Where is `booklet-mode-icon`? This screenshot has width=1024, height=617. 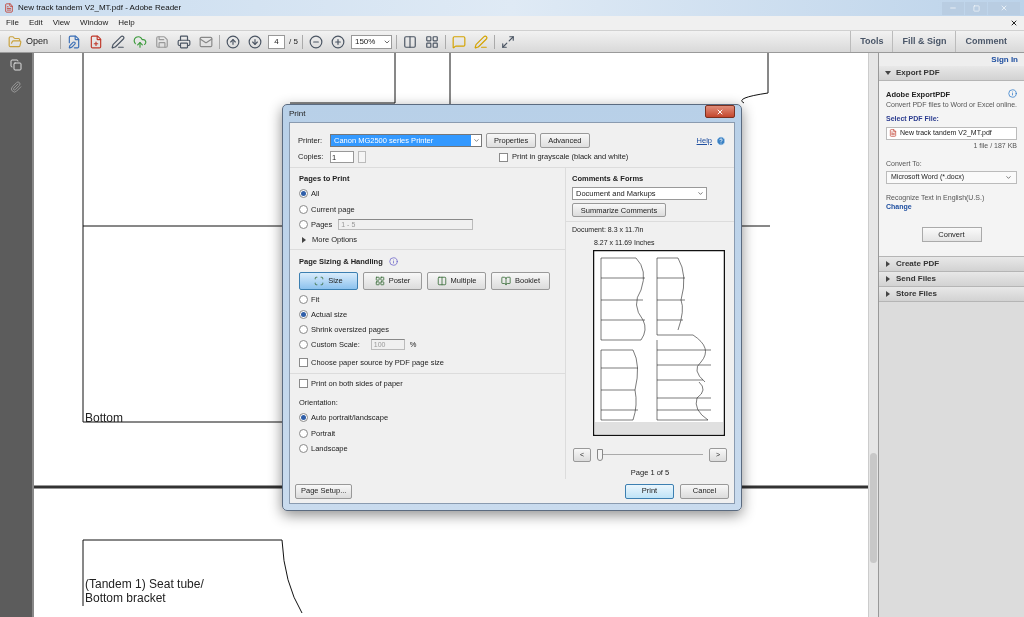 booklet-mode-icon is located at coordinates (506, 280).